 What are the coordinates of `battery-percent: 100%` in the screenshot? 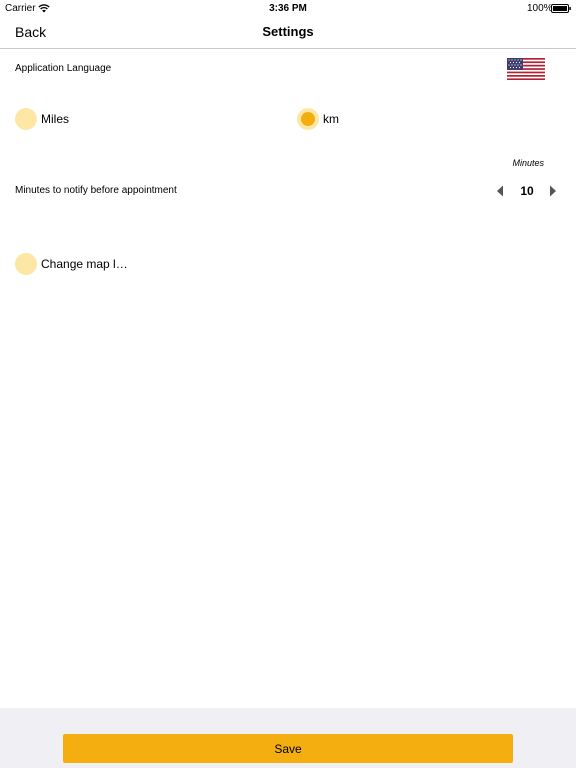 It's located at (540, 8).